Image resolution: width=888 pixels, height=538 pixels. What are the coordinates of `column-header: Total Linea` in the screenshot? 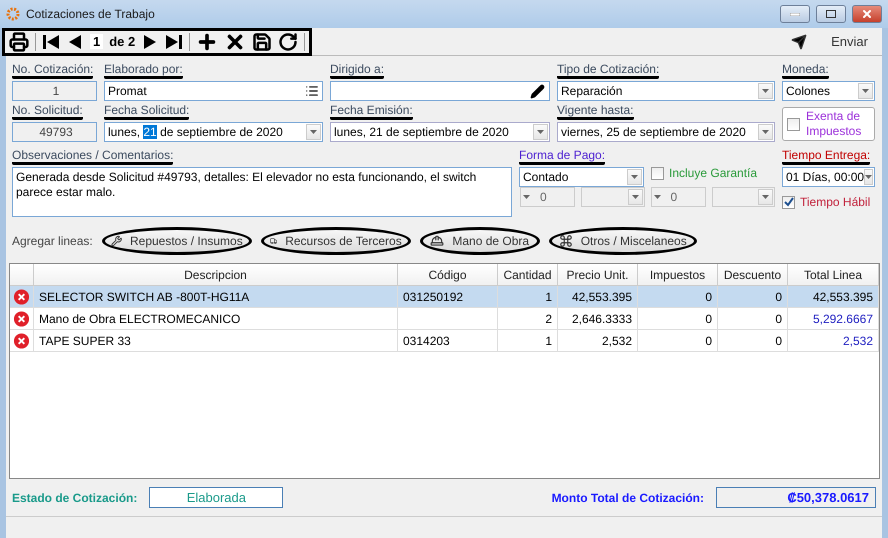 It's located at (833, 274).